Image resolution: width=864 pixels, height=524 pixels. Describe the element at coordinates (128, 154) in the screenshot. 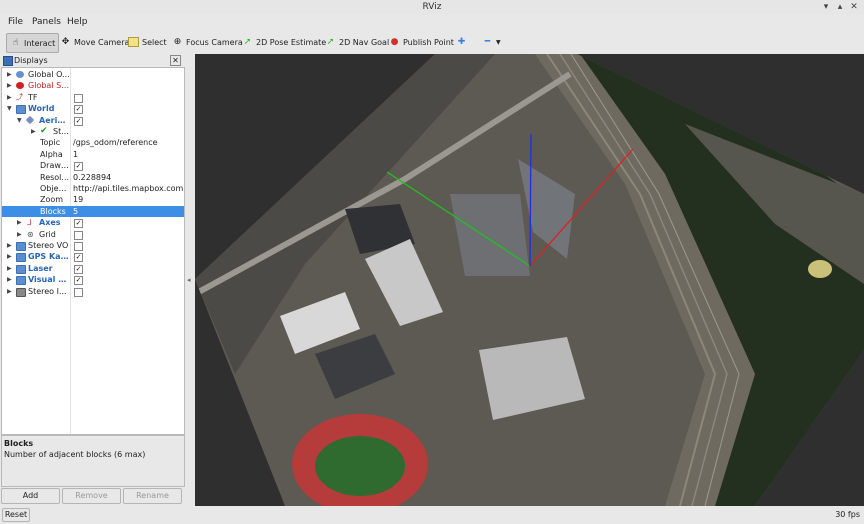

I see `property-value: 1` at that location.